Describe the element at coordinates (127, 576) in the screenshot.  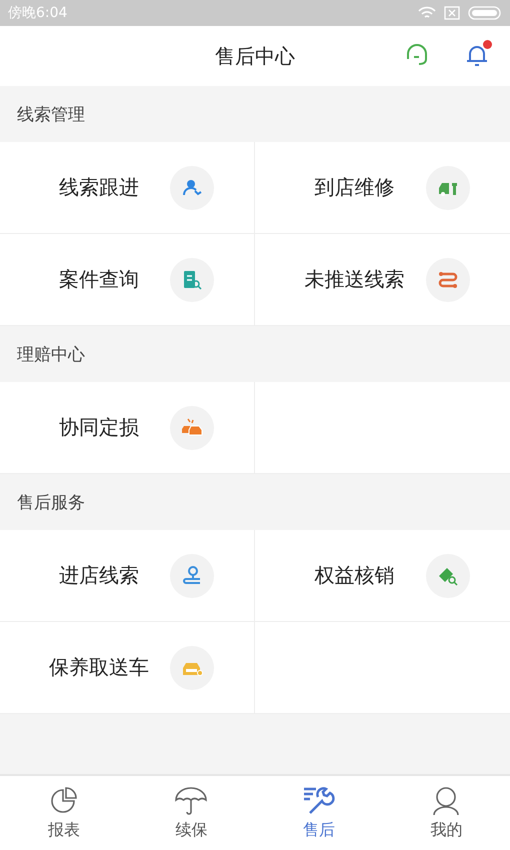
I see `menu-tile: 进店线索` at that location.